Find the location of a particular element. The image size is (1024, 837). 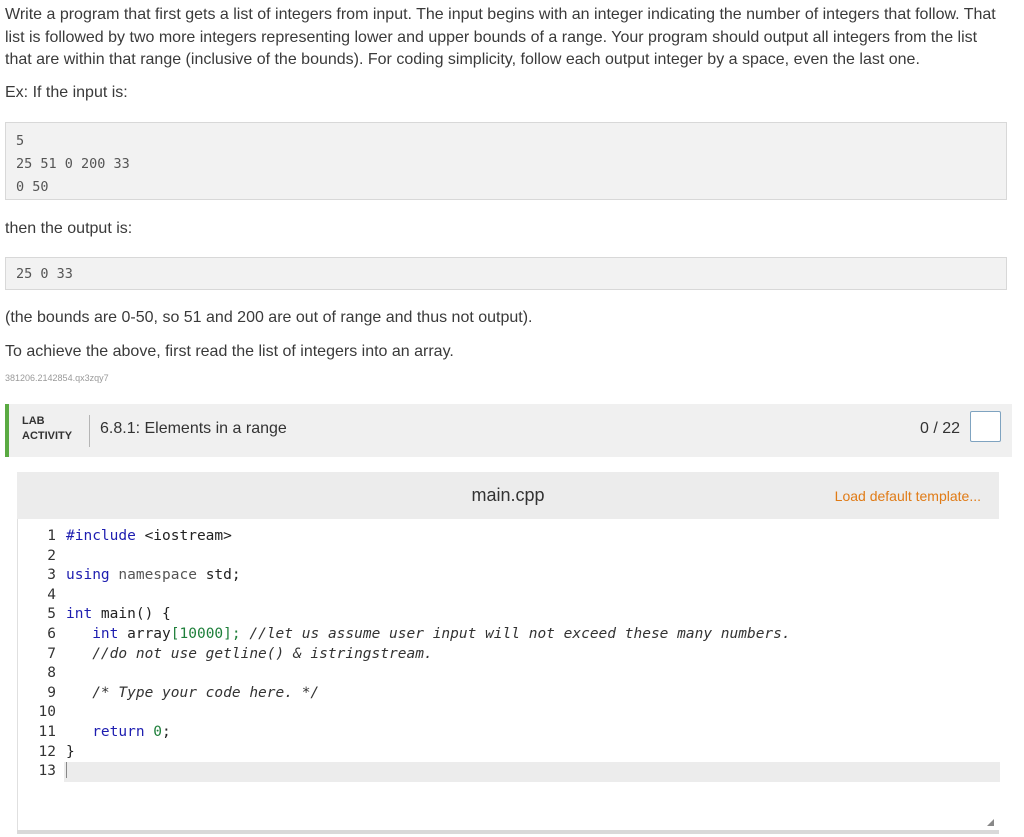

example-intro: Ex: If the input is: is located at coordinates (66, 92).